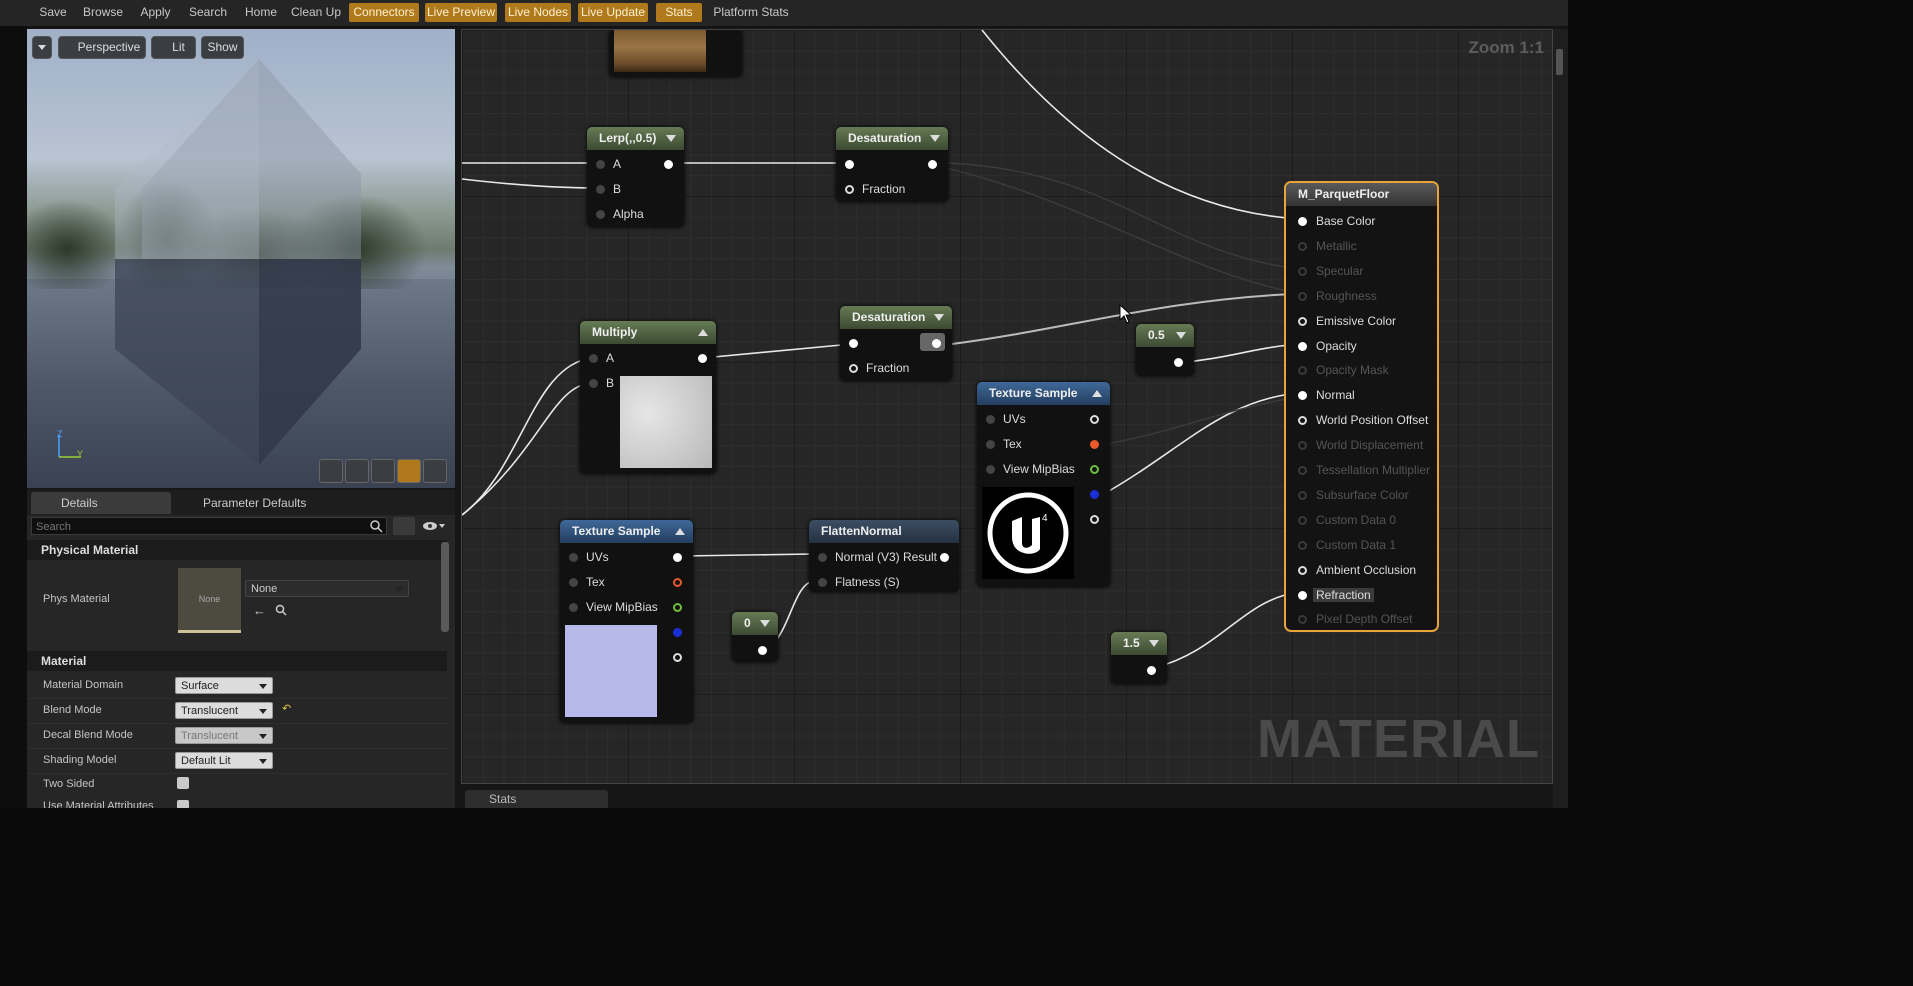 The height and width of the screenshot is (986, 1913). I want to click on tab-parameter-defaults: Parameter Defaults, so click(245, 503).